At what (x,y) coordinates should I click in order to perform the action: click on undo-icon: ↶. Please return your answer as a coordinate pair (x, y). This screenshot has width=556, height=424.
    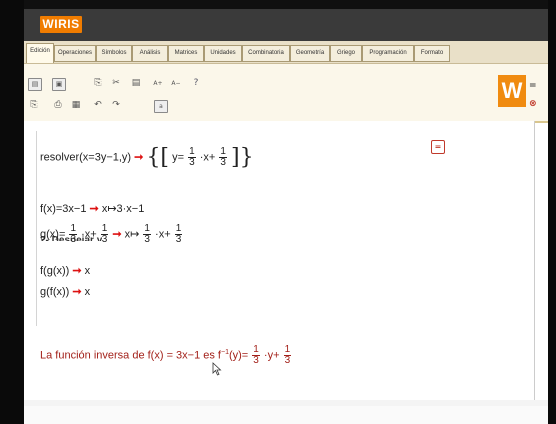
    Looking at the image, I should click on (98, 105).